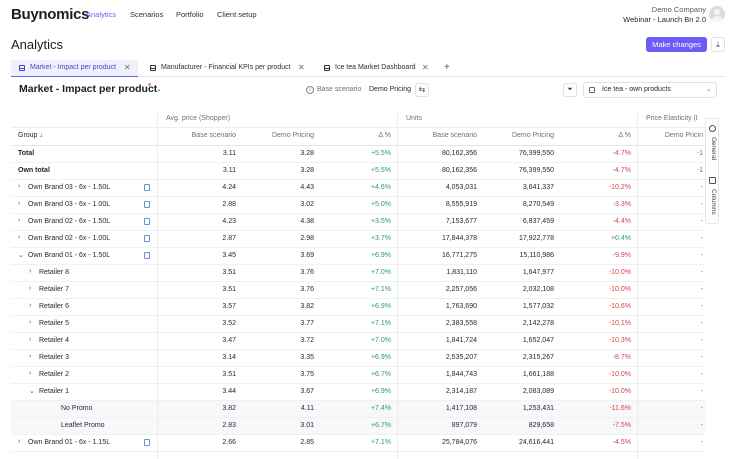 The image size is (736, 459). What do you see at coordinates (307, 255) in the screenshot?
I see `table-cell: 3.69` at bounding box center [307, 255].